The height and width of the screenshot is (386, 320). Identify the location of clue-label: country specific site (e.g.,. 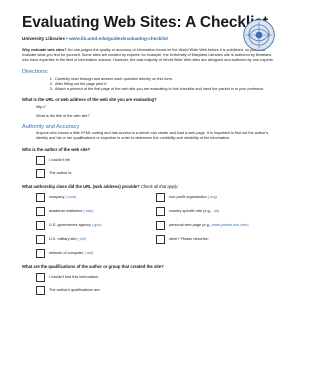
(190, 211).